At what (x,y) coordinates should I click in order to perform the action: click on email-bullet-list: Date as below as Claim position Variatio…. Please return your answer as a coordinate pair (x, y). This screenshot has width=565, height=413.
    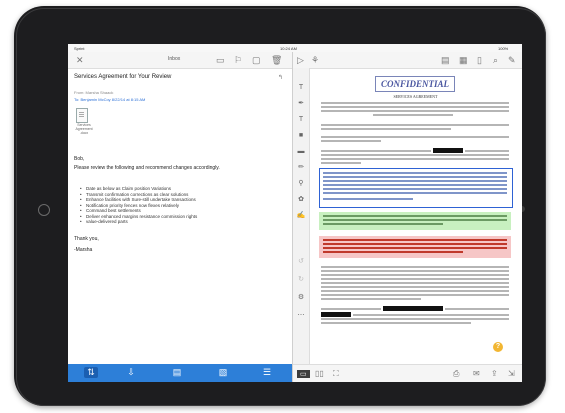
    Looking at the image, I should click on (138, 205).